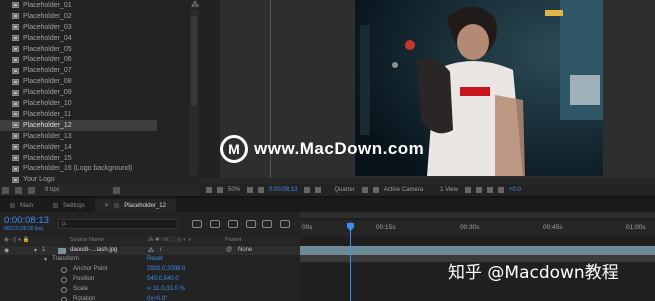 Image resolution: width=655 pixels, height=301 pixels. What do you see at coordinates (95, 147) in the screenshot?
I see `project-item: Placeholder_14` at bounding box center [95, 147].